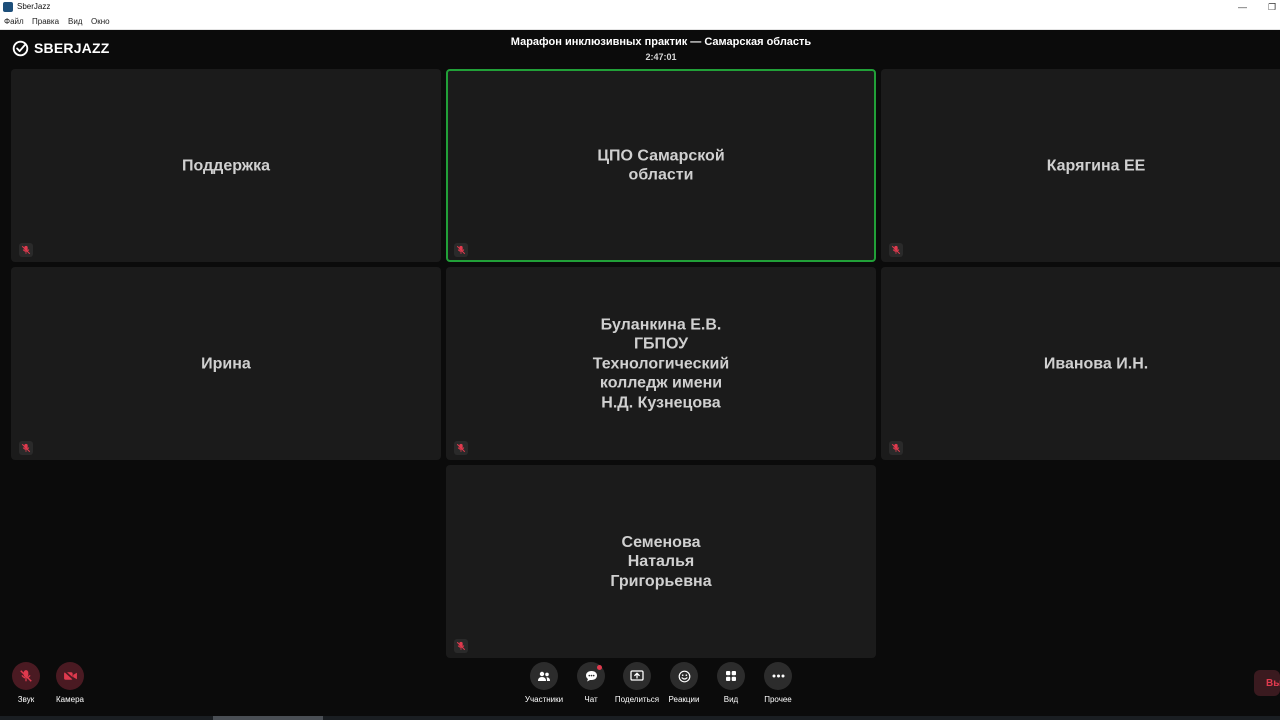 Image resolution: width=1280 pixels, height=720 pixels. I want to click on leave-button: Вы, so click(1267, 683).